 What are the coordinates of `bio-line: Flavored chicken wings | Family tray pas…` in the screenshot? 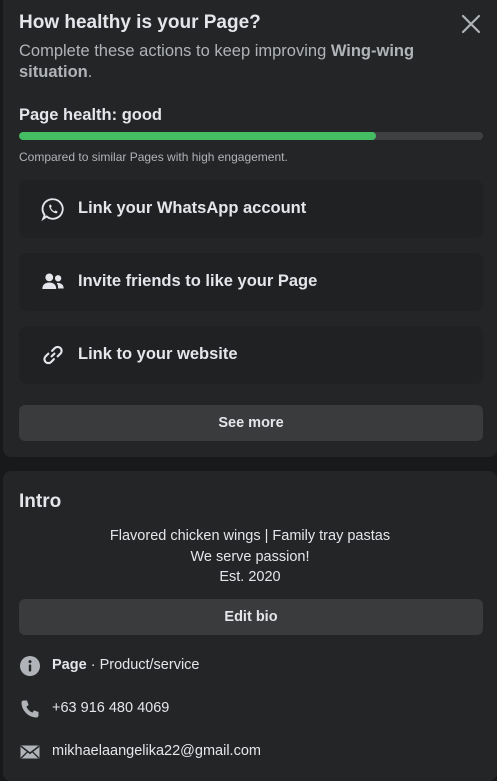 It's located at (250, 536).